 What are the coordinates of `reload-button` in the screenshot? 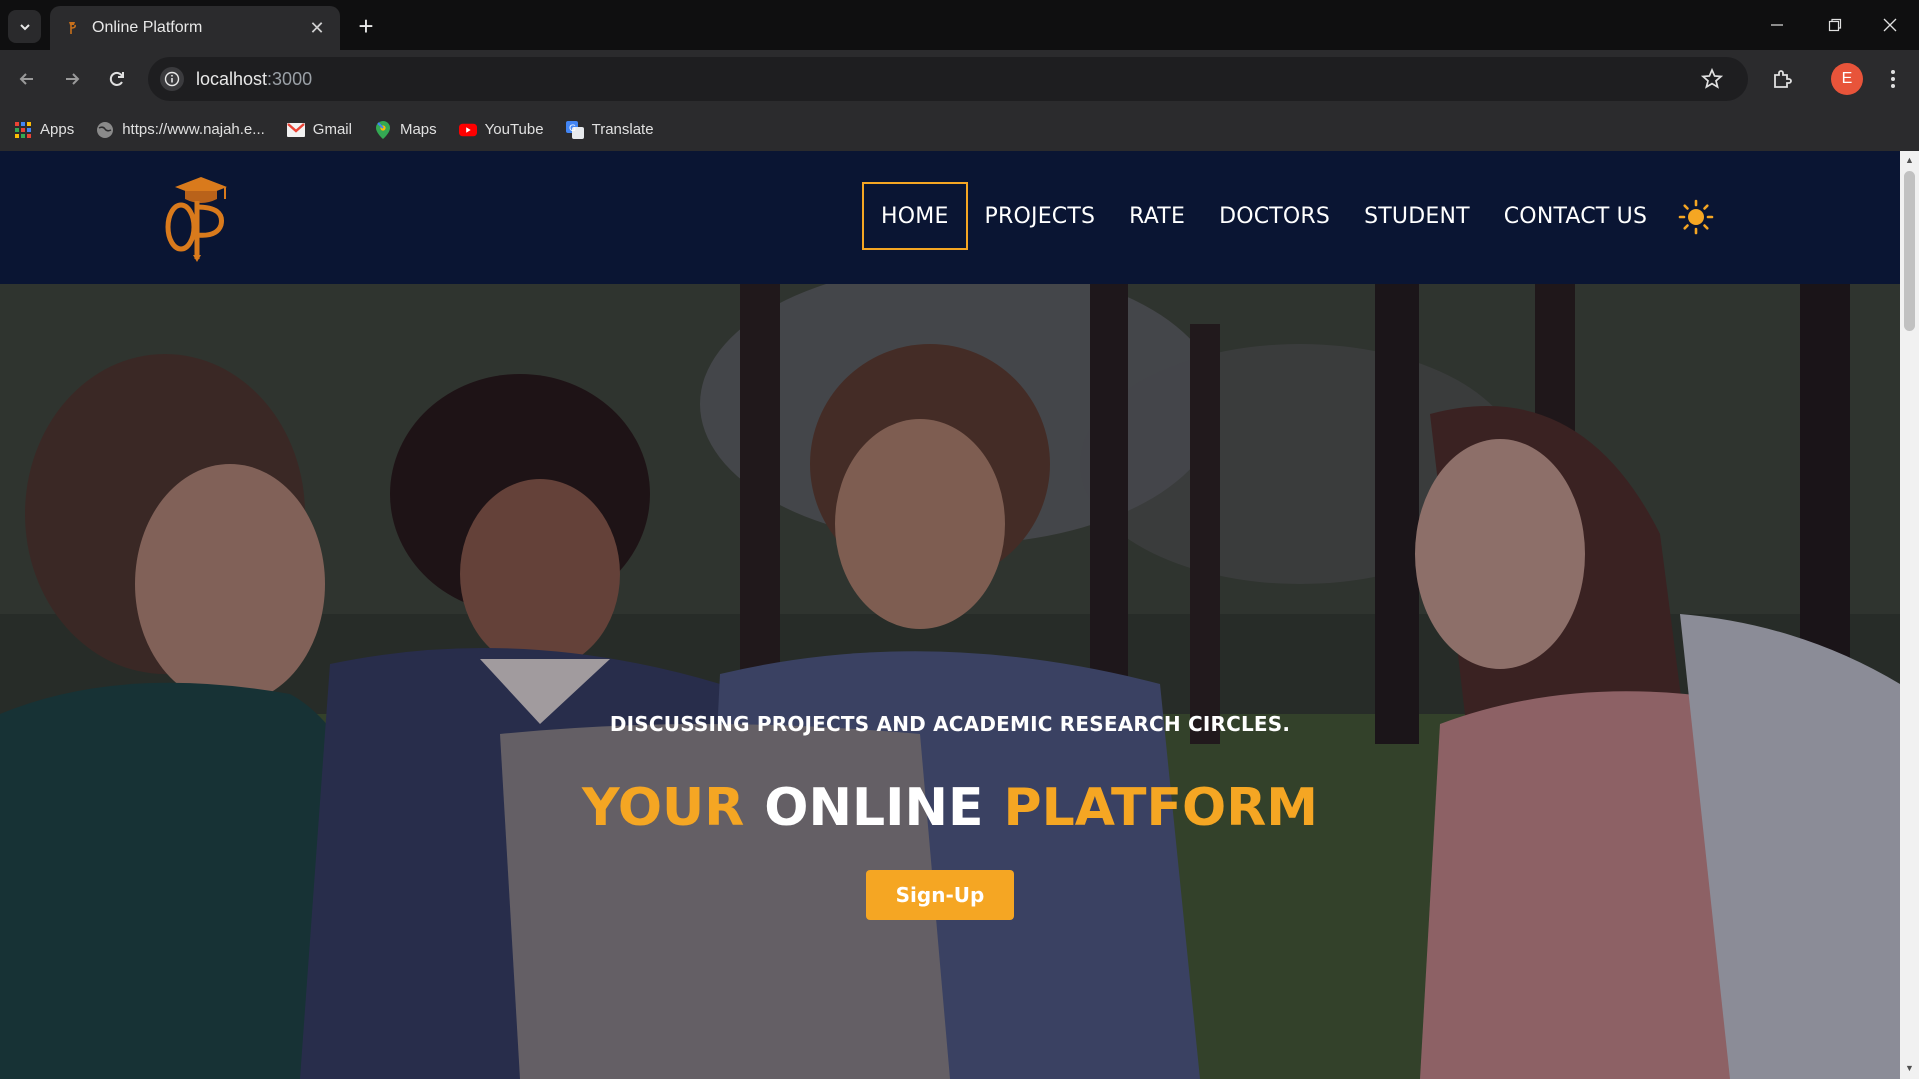 It's located at (117, 79).